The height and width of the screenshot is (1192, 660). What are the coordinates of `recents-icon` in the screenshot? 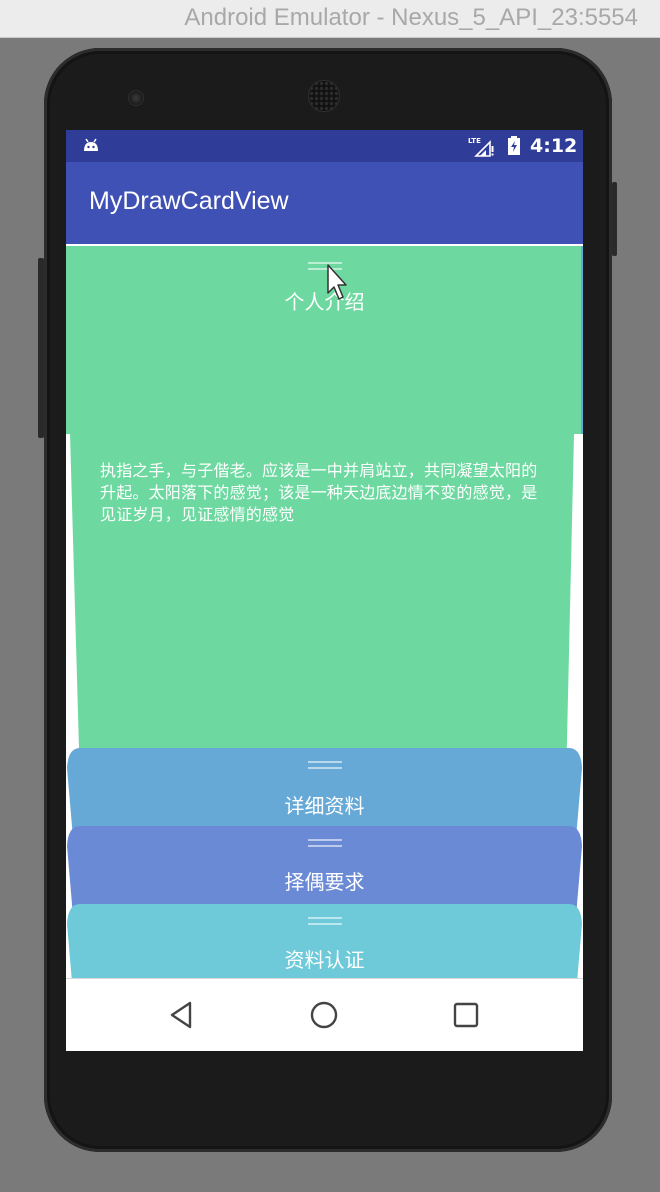 It's located at (466, 1015).